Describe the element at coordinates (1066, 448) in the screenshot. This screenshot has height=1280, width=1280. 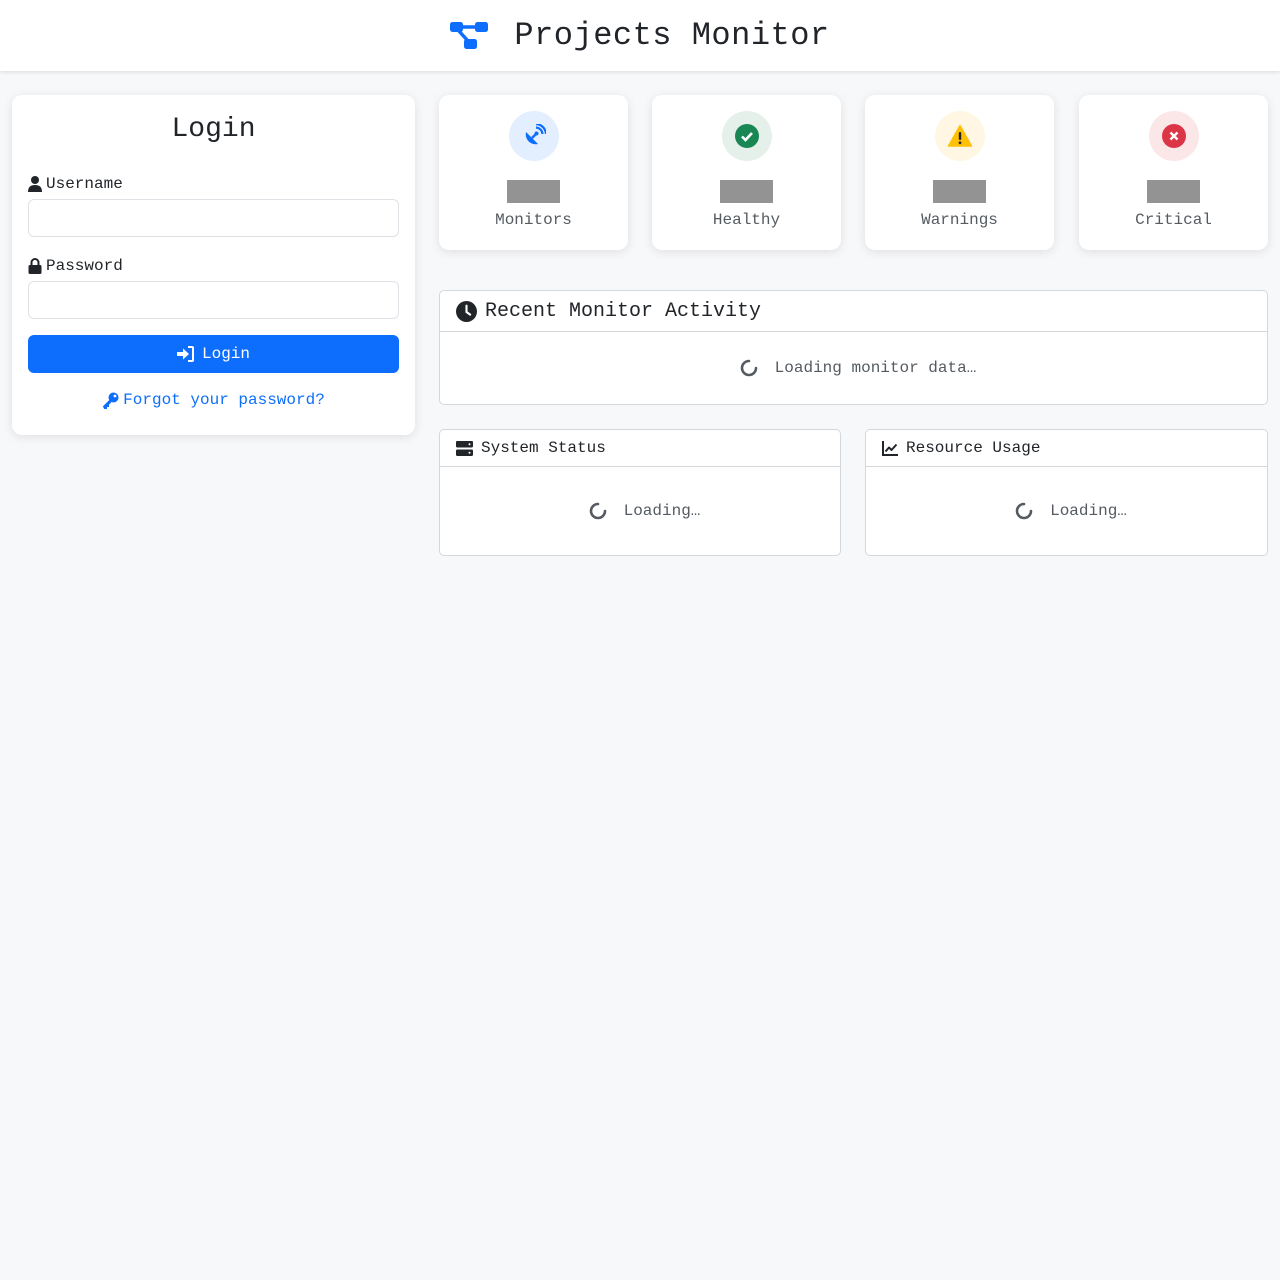
I see `resource-usage-header: Resource Usage` at that location.